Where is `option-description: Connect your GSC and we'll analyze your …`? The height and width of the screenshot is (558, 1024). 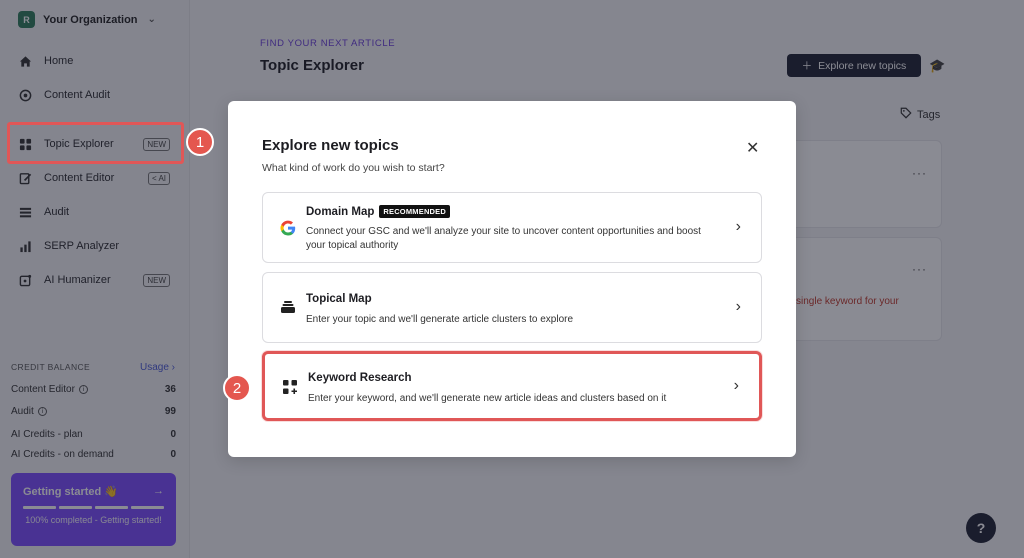 option-description: Connect your GSC and we'll analyze your … is located at coordinates (503, 238).